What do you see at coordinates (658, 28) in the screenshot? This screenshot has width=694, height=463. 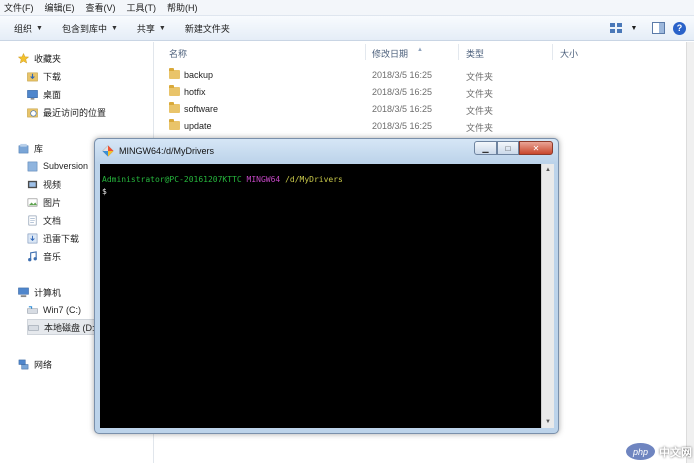 I see `preview-pane-icon` at bounding box center [658, 28].